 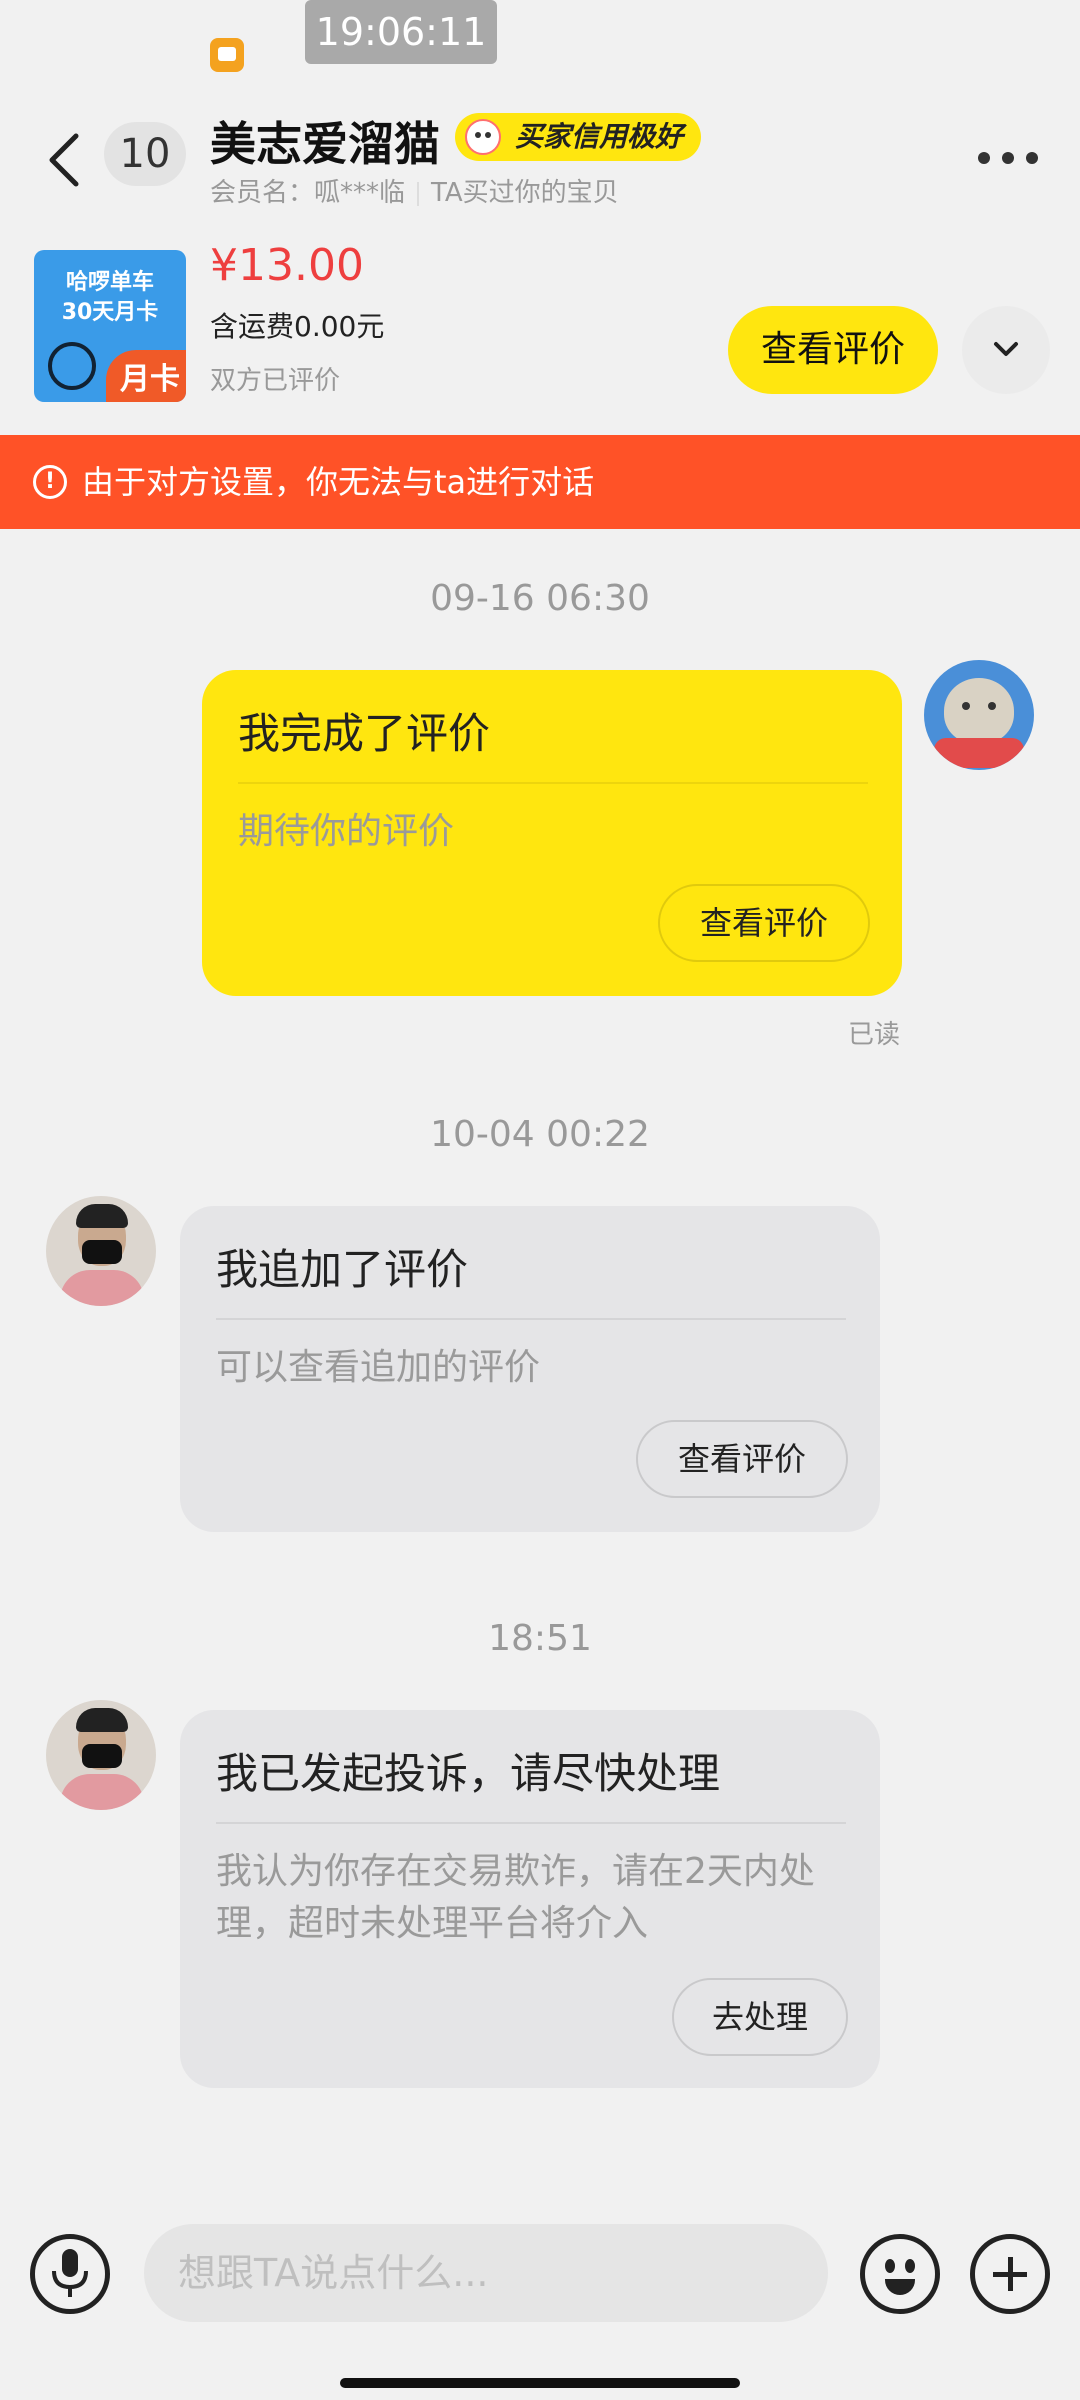 I want to click on message-input, so click(x=486, y=2273).